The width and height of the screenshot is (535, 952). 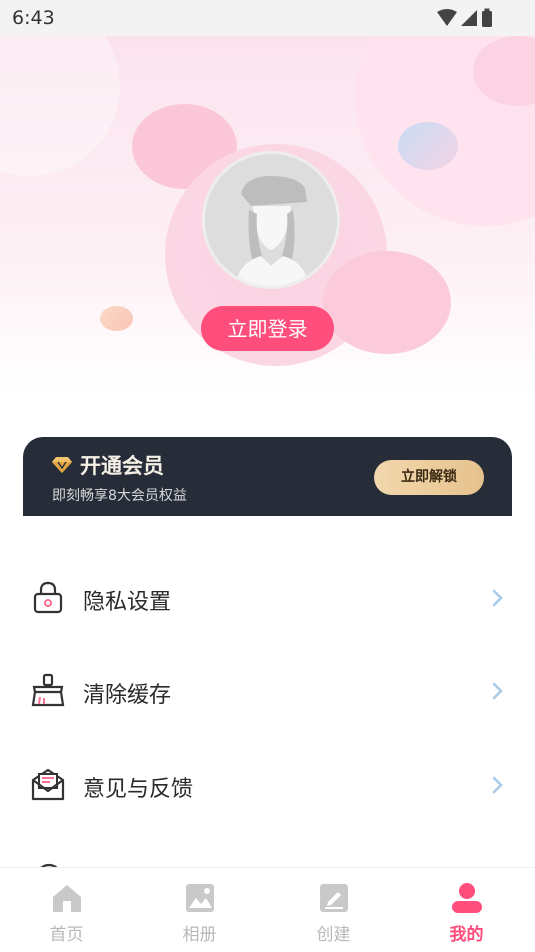 What do you see at coordinates (48, 690) in the screenshot?
I see `broom-icon` at bounding box center [48, 690].